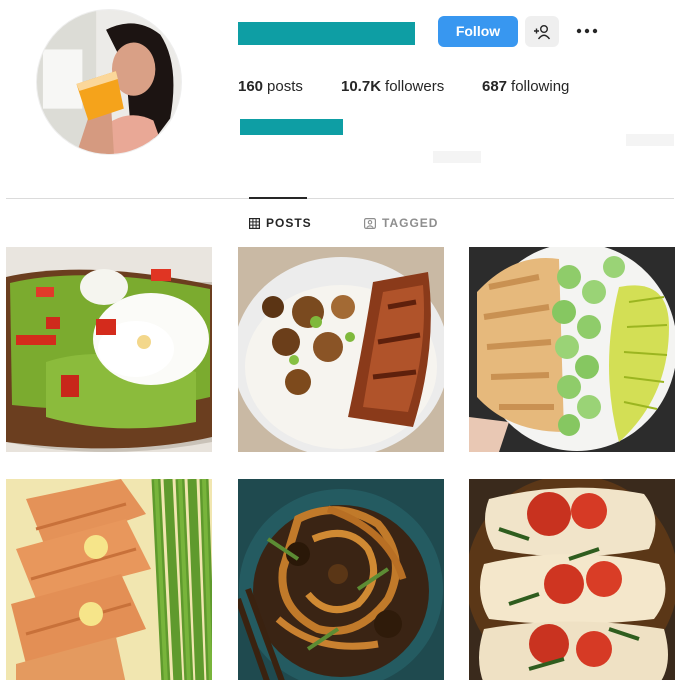  What do you see at coordinates (254, 223) in the screenshot?
I see `grid-icon` at bounding box center [254, 223].